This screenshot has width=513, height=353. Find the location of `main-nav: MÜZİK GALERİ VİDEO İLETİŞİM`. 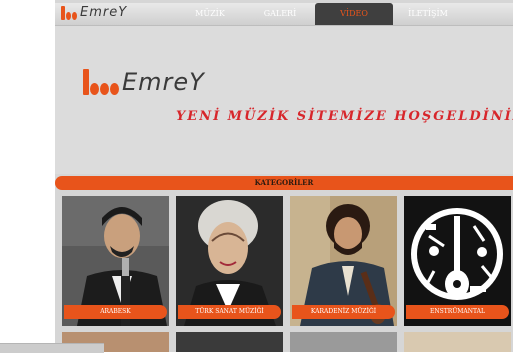

main-nav: MÜZİK GALERİ VİDEO İLETİŞİM is located at coordinates (319, 14).